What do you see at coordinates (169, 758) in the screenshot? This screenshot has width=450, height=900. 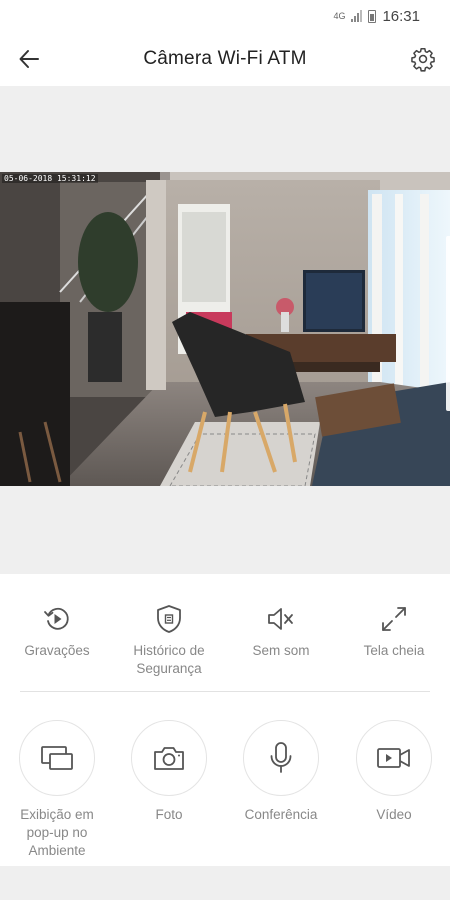 I see `camera-icon` at bounding box center [169, 758].